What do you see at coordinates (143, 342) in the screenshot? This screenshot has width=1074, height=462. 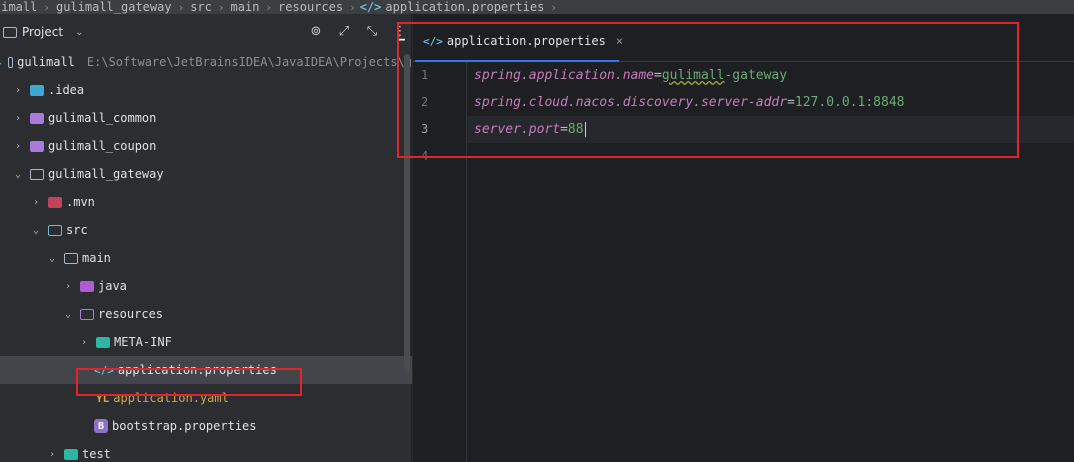 I see `tree-item-label: META-INF` at bounding box center [143, 342].